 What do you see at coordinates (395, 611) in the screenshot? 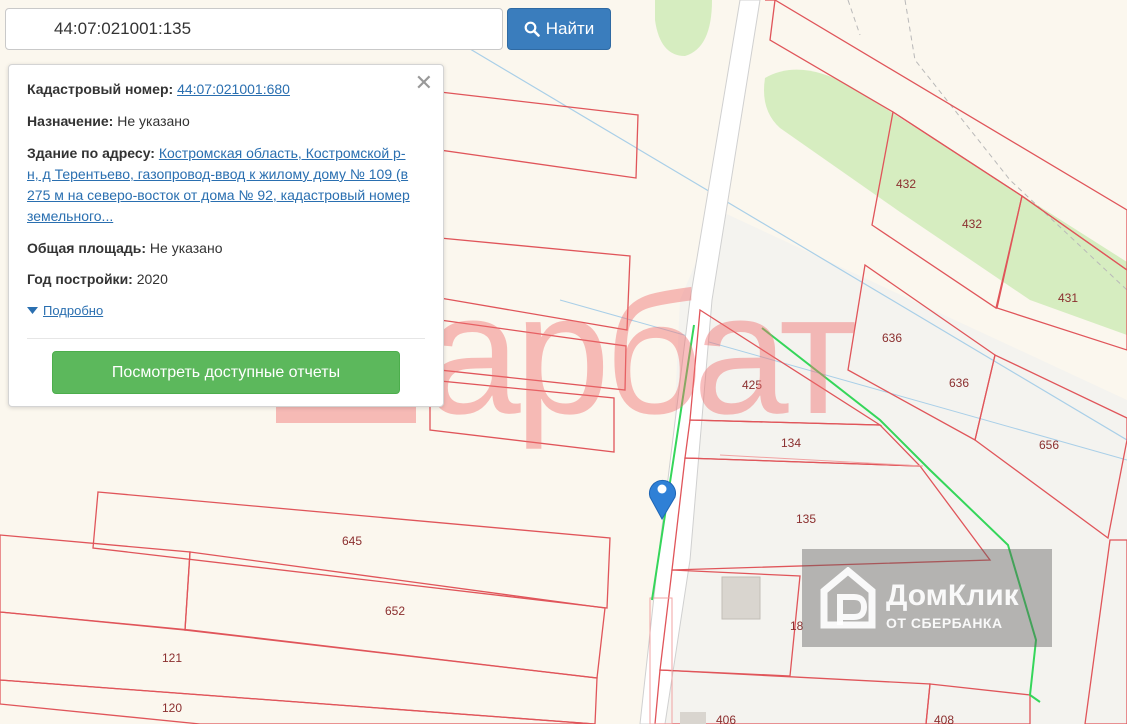
I see `parcel-number: 652` at bounding box center [395, 611].